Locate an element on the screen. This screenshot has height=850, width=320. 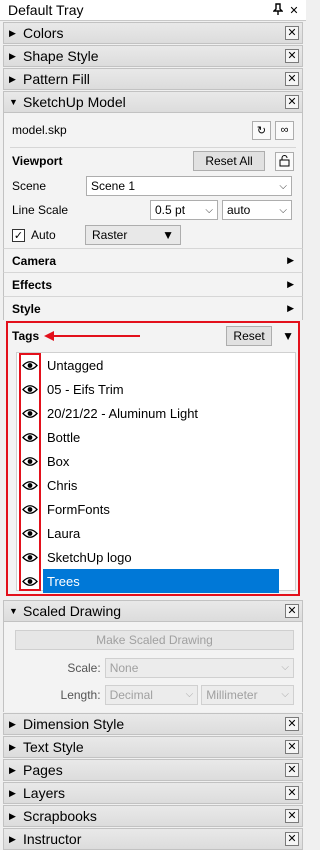
panel-text-style: ▶ Text Style ✕ is located at coordinates (153, 747).